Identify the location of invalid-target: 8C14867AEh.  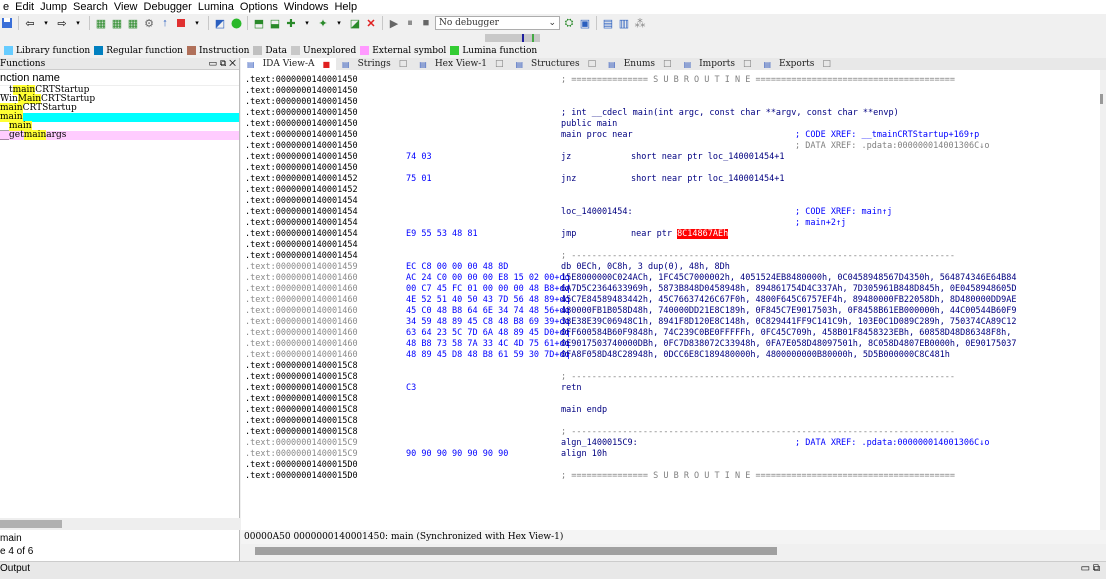
(703, 234).